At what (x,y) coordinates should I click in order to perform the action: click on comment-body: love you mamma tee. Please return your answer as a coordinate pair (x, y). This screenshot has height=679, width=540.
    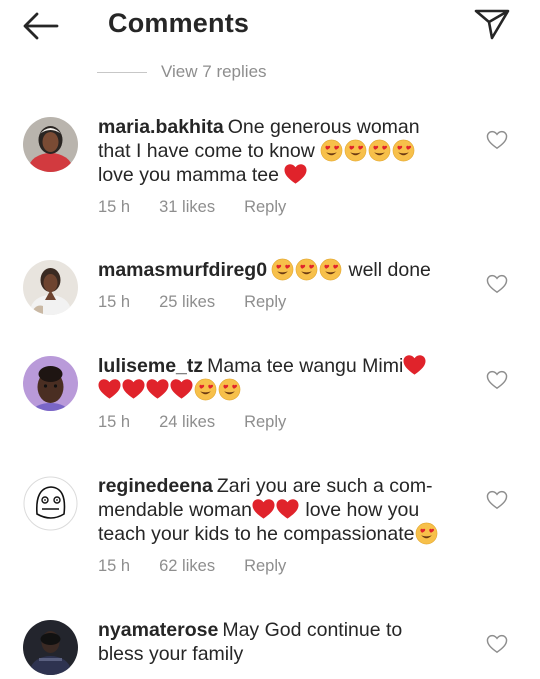
    Looking at the image, I should click on (188, 175).